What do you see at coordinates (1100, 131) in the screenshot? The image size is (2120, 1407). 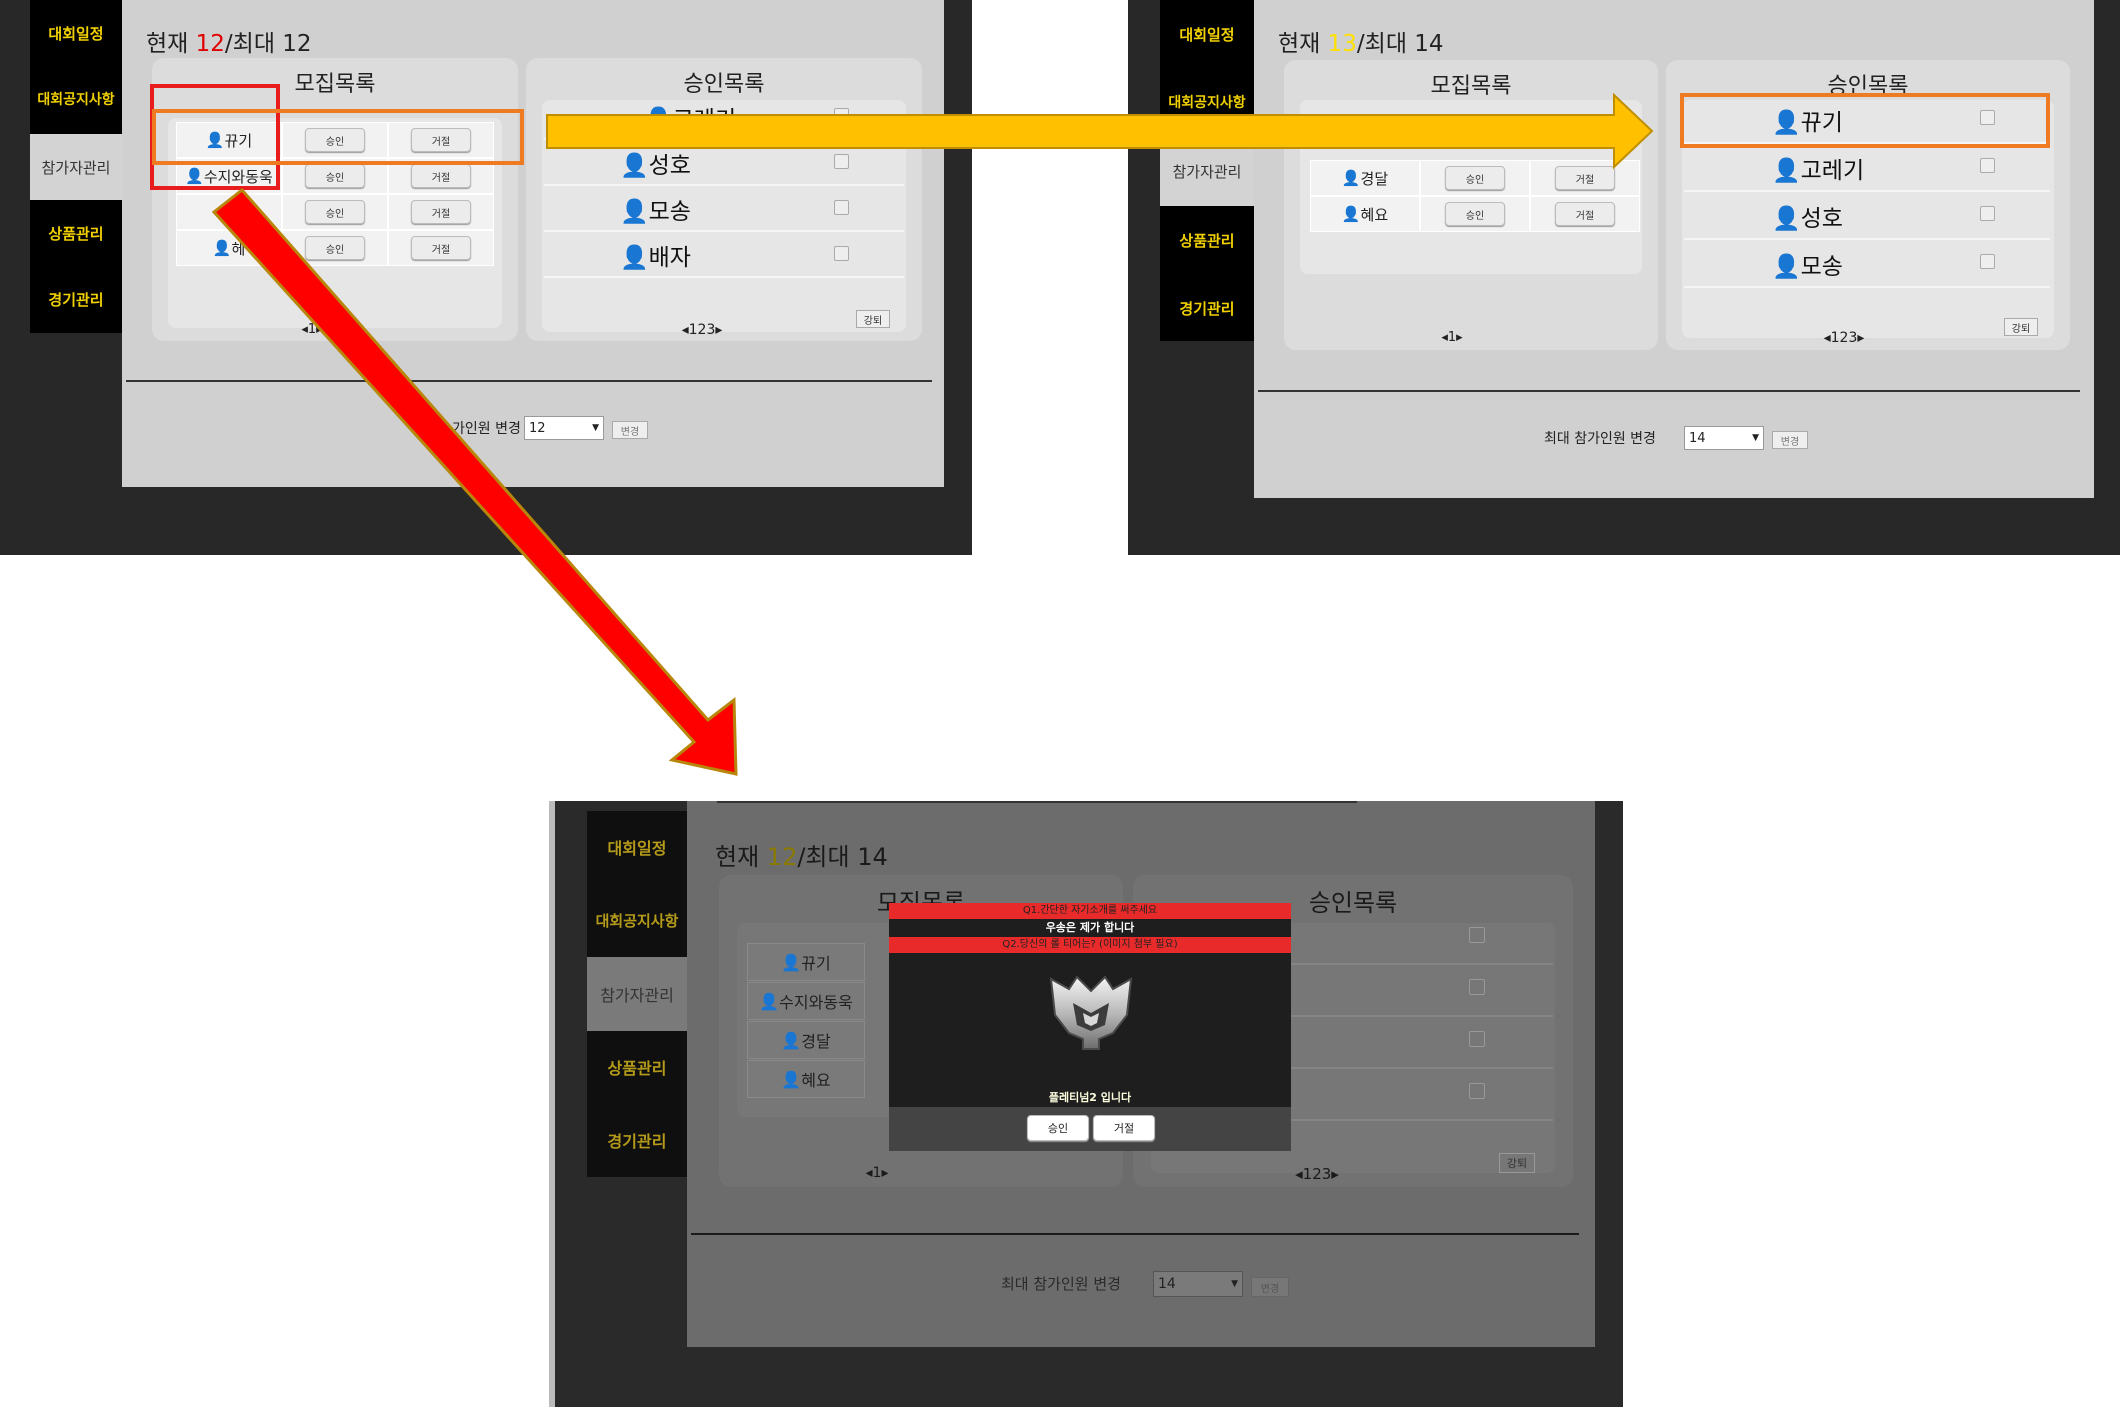 I see `yellow-arrow` at bounding box center [1100, 131].